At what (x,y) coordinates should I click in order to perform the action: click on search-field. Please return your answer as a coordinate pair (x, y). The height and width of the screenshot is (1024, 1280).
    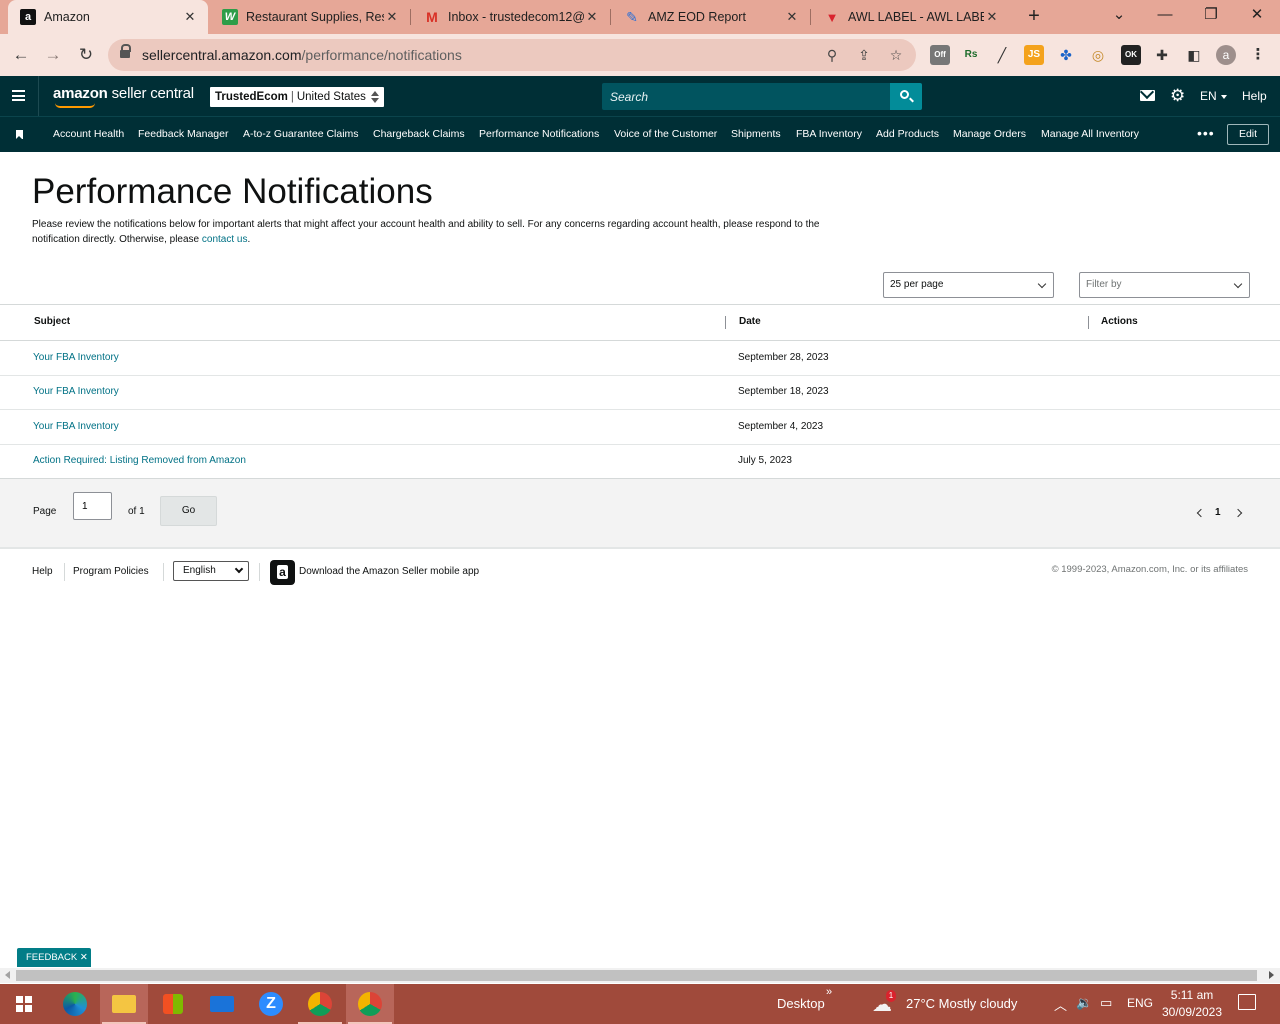
    Looking at the image, I should click on (746, 96).